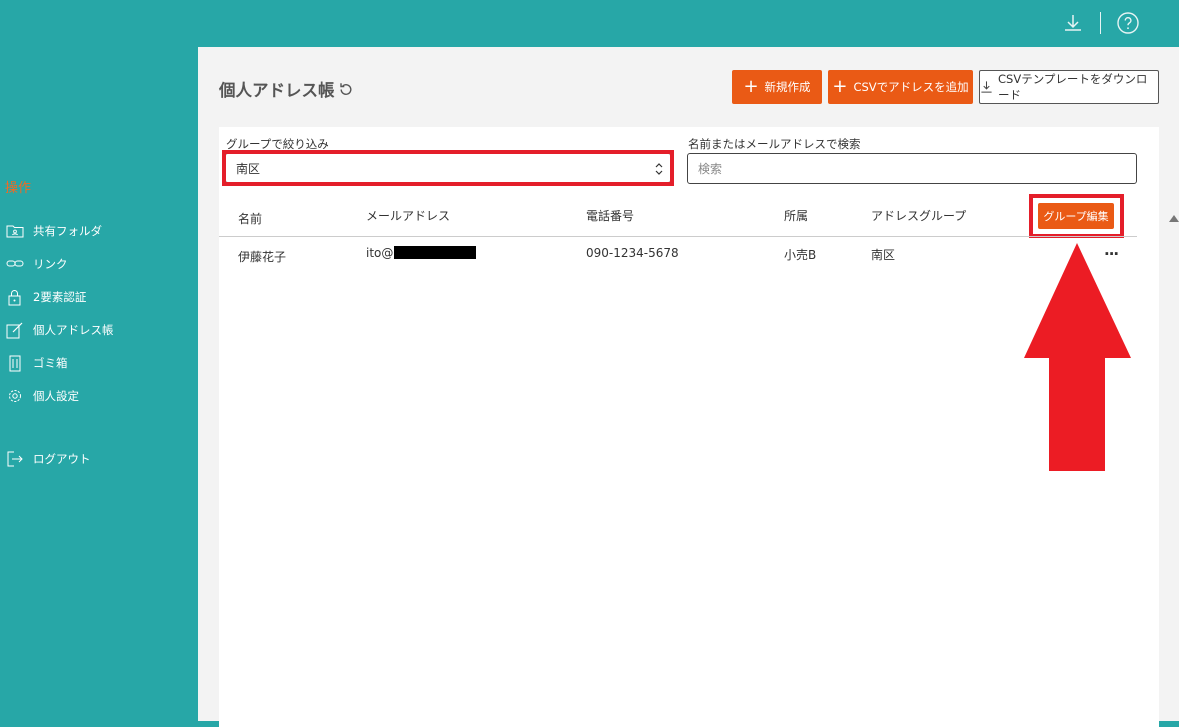 Image resolution: width=1179 pixels, height=727 pixels. What do you see at coordinates (1077, 357) in the screenshot?
I see `annotation-arrow-icon` at bounding box center [1077, 357].